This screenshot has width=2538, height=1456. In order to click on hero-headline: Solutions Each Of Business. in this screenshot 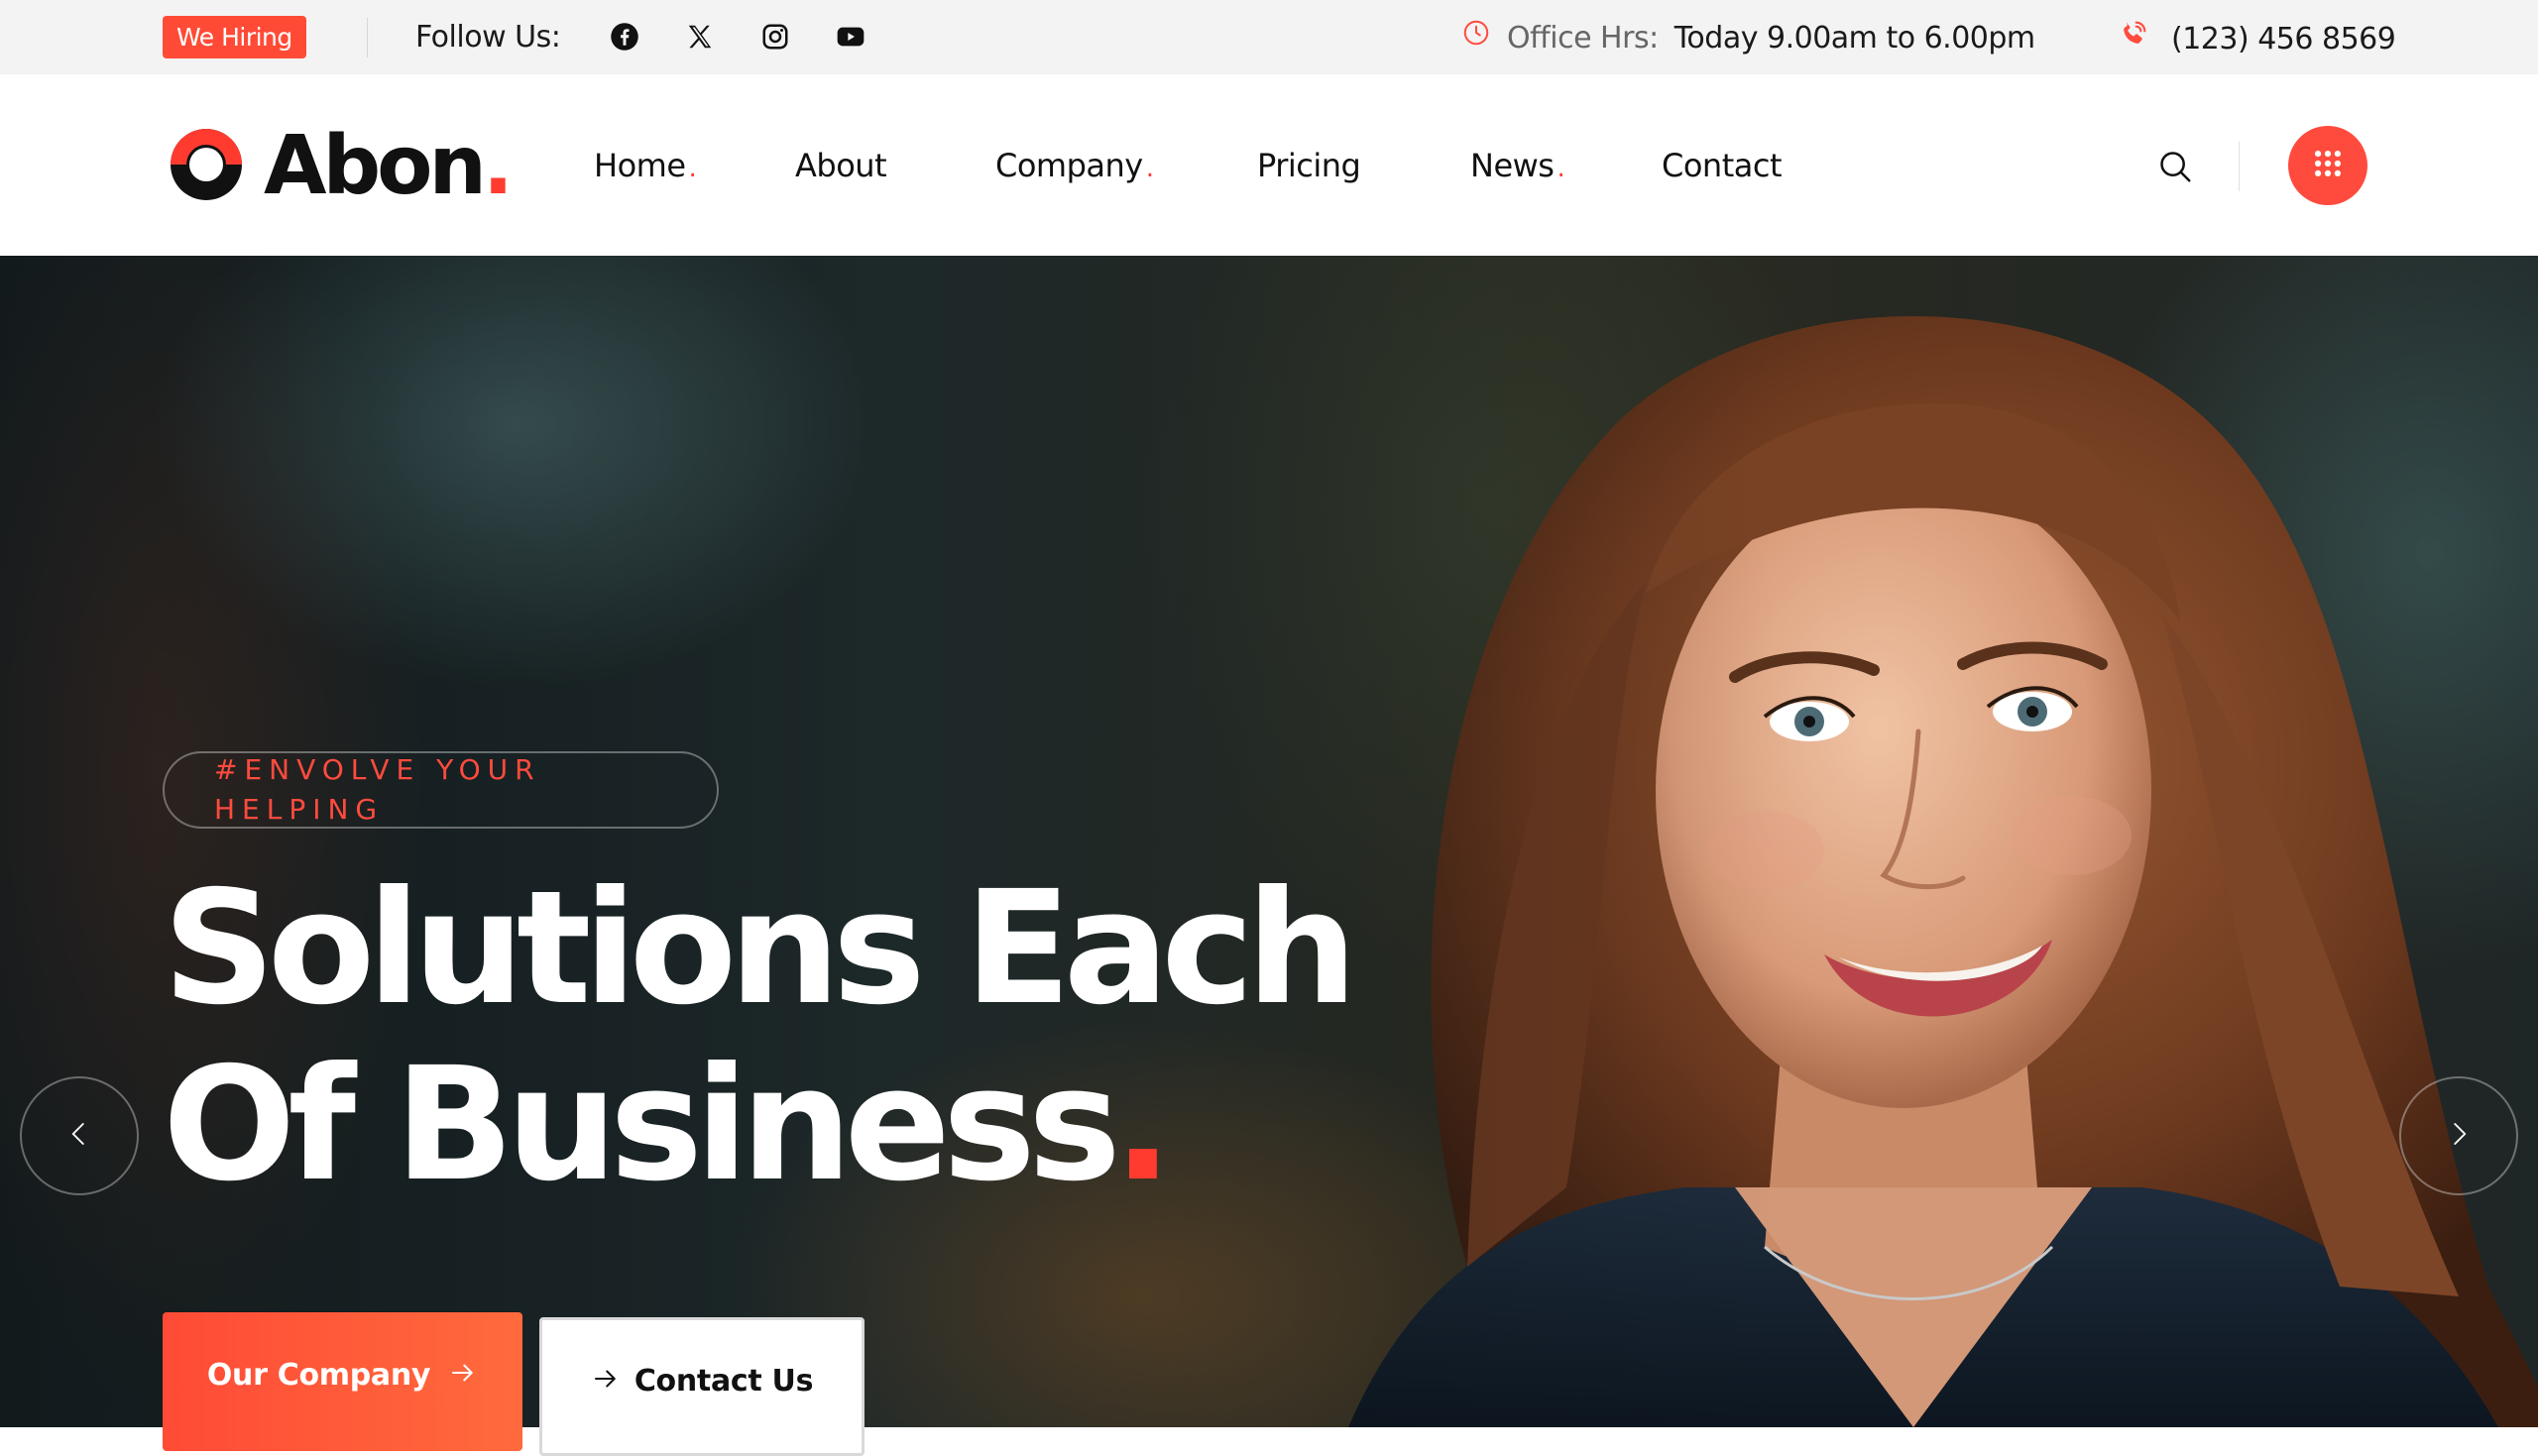, I will do `click(760, 1036)`.